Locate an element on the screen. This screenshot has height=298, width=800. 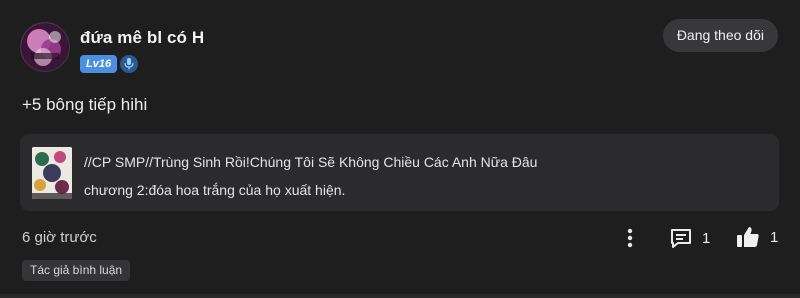
level-badge: Lv16 is located at coordinates (99, 64).